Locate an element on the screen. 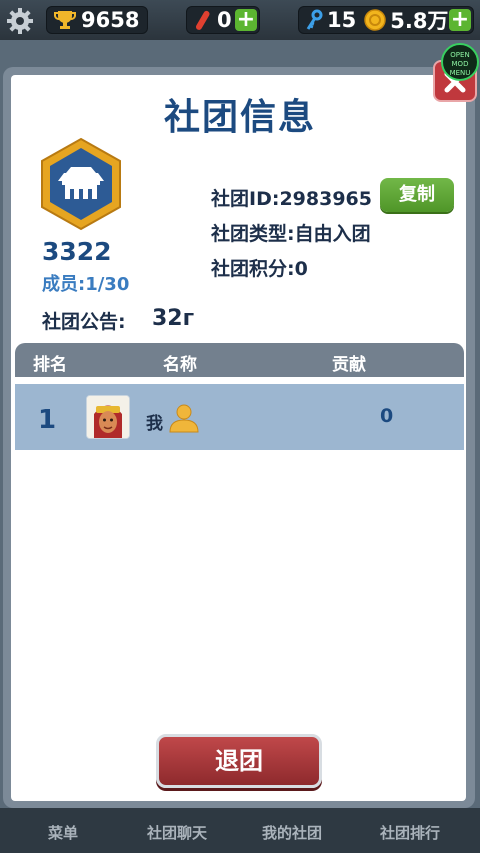 The image size is (480, 853). nav-club-ranking: 社团排行 is located at coordinates (410, 832).